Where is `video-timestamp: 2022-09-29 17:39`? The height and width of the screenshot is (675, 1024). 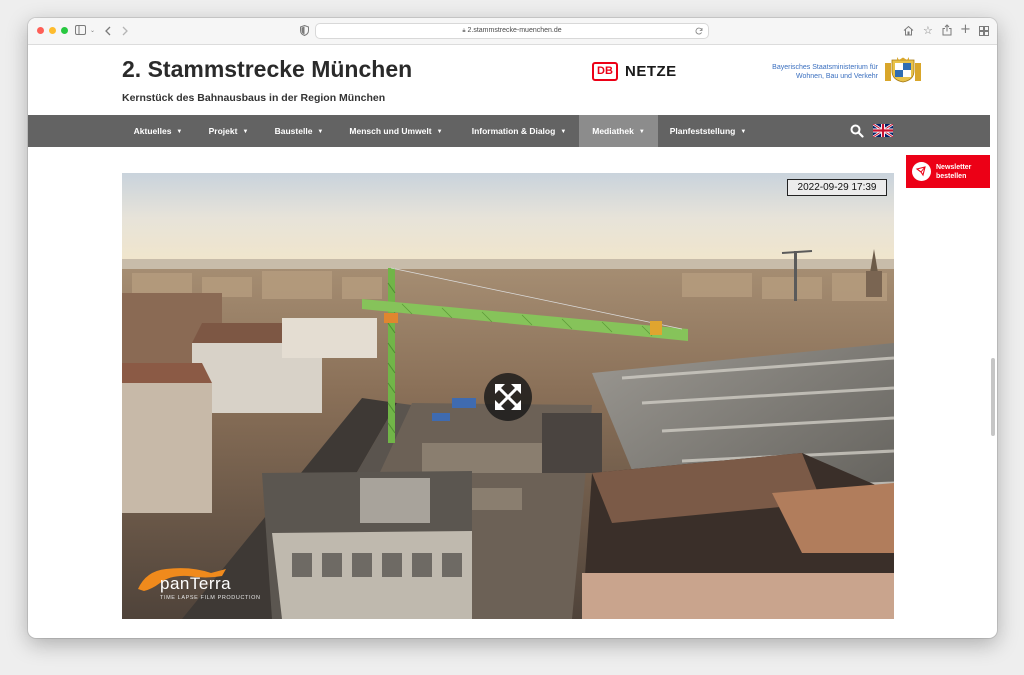 video-timestamp: 2022-09-29 17:39 is located at coordinates (837, 187).